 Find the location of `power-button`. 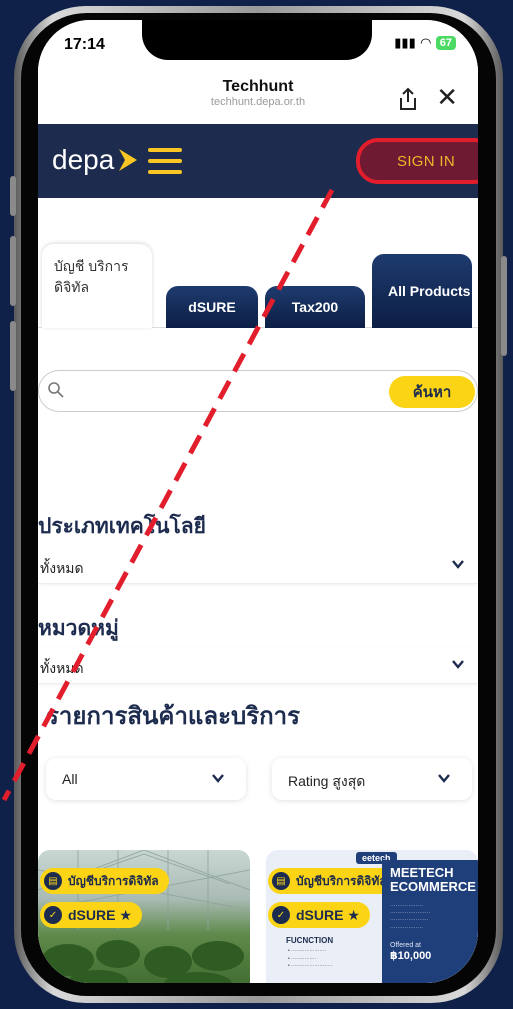

power-button is located at coordinates (504, 306).